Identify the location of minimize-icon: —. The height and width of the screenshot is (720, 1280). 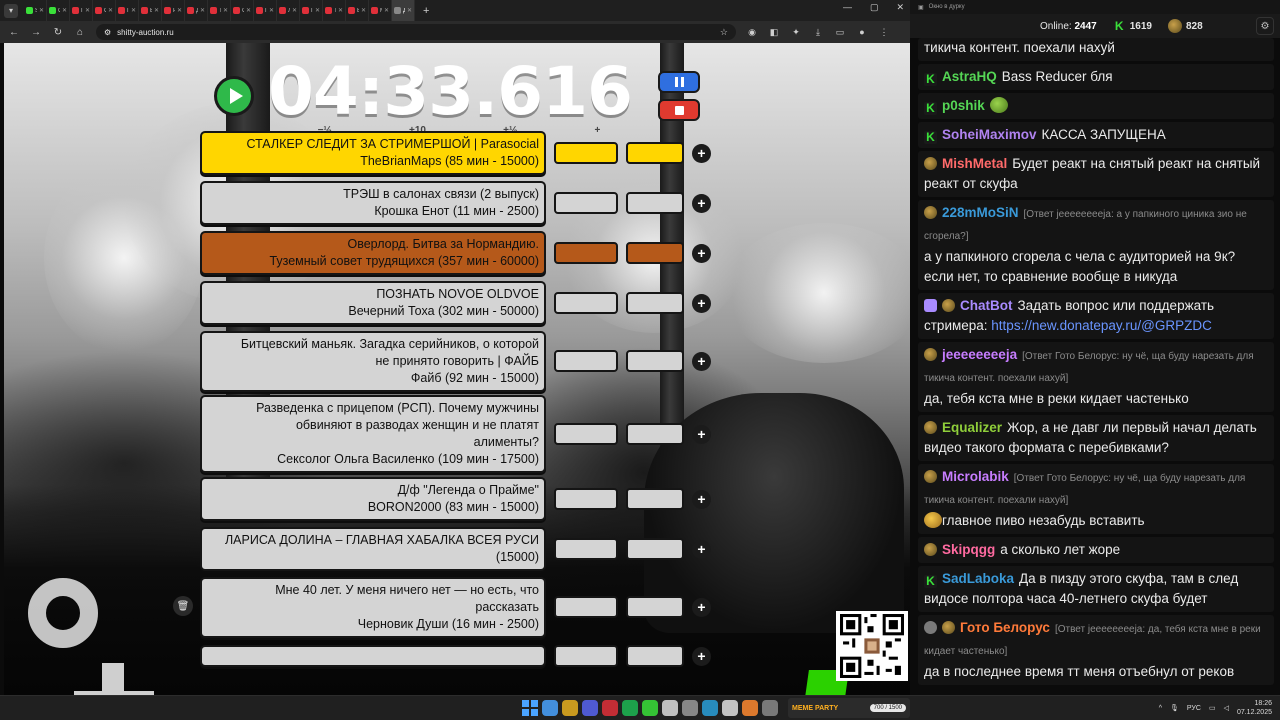
(847, 7).